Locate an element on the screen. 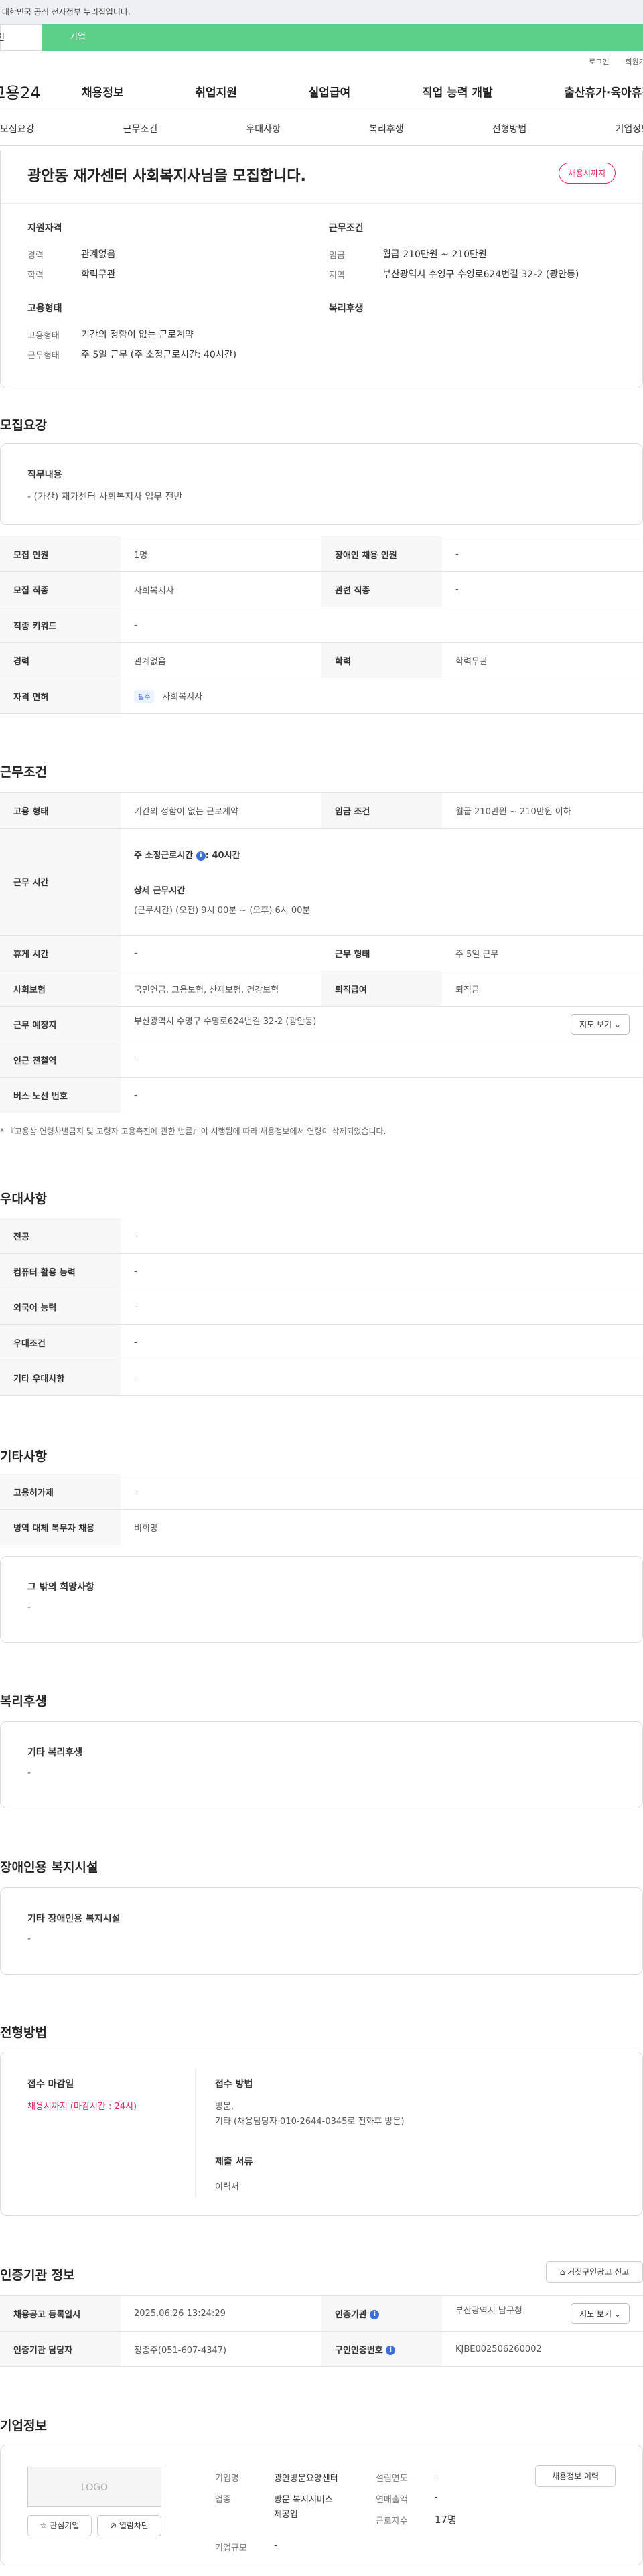  table-row: 직종 키워드 - is located at coordinates (321, 625).